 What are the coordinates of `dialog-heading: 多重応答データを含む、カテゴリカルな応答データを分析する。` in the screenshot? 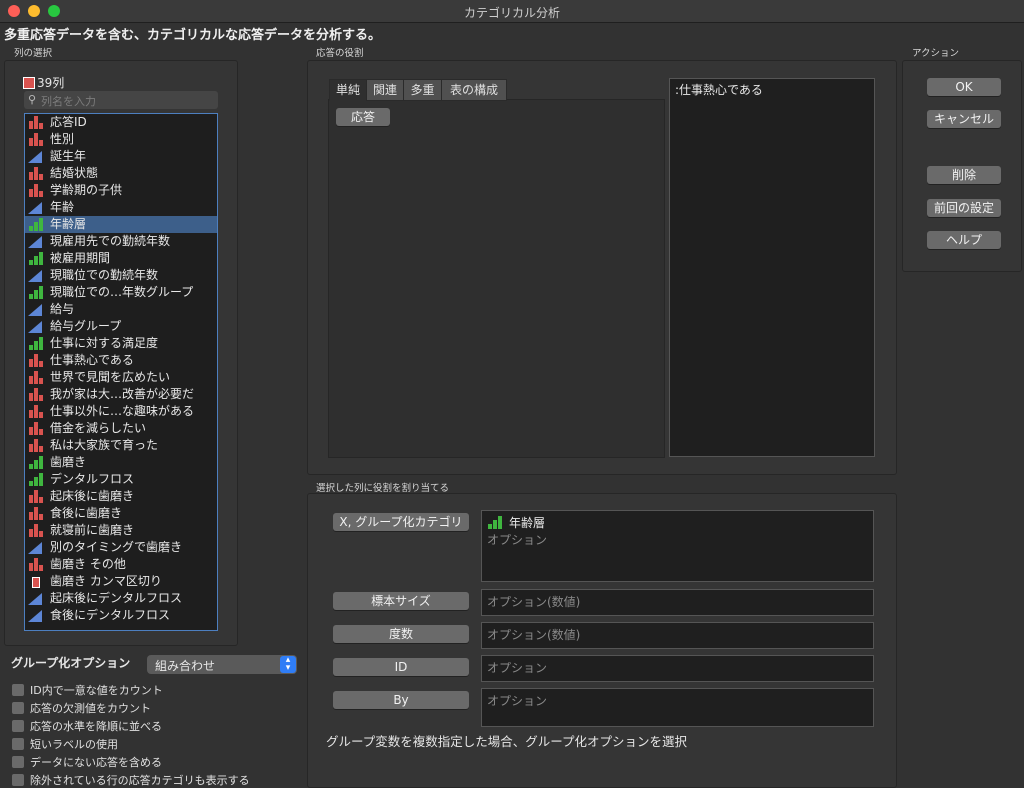 It's located at (193, 35).